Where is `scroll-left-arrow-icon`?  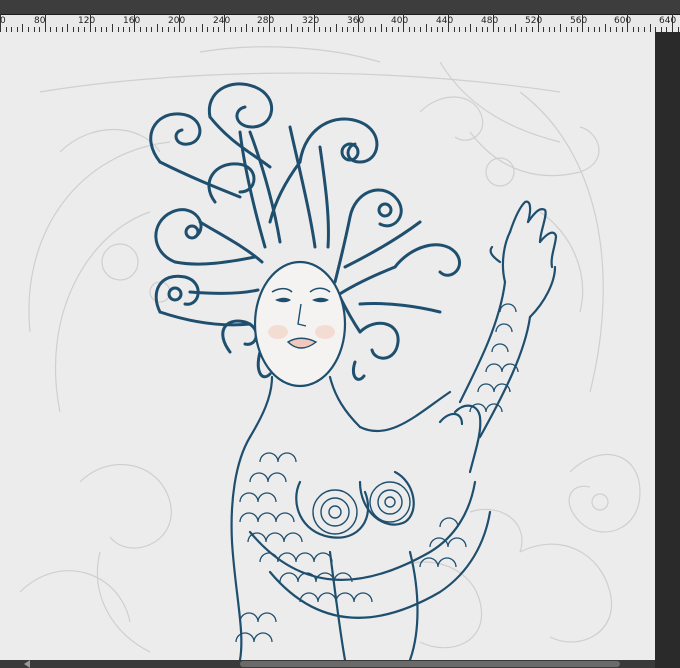
scroll-left-arrow-icon is located at coordinates (27, 664).